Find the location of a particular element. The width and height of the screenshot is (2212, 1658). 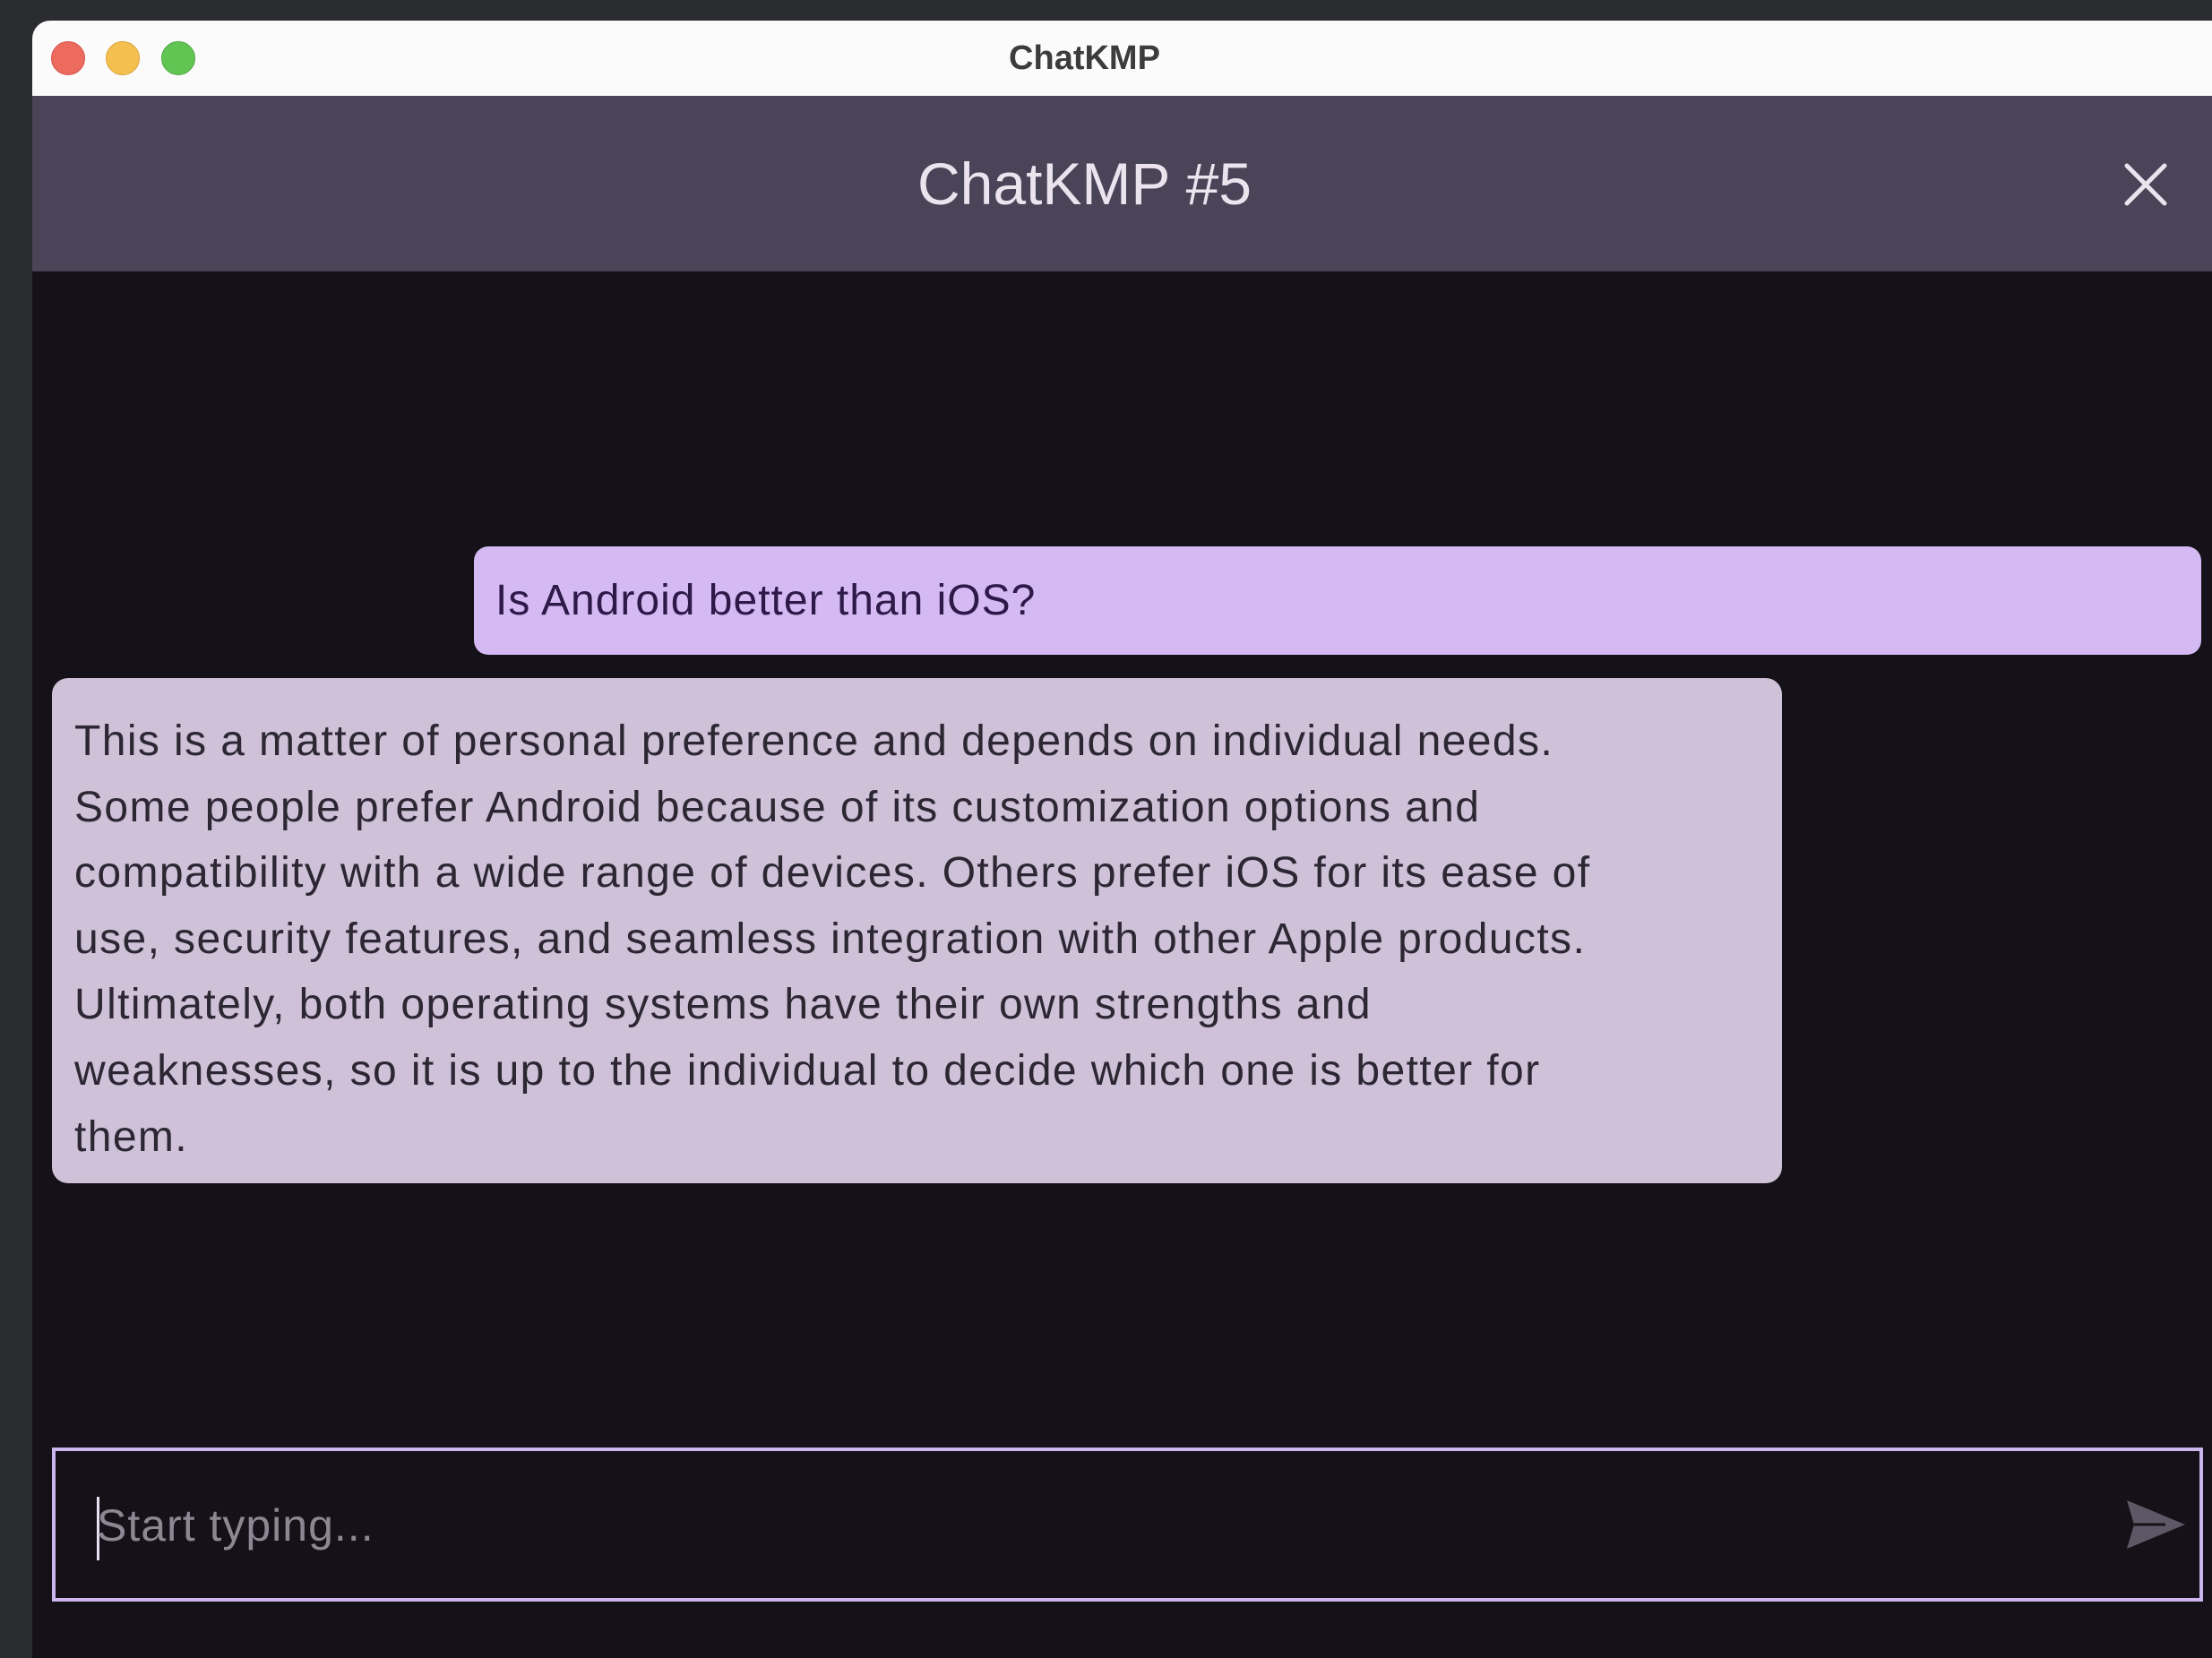

window-titlebar: ChatKMP is located at coordinates (1122, 59).